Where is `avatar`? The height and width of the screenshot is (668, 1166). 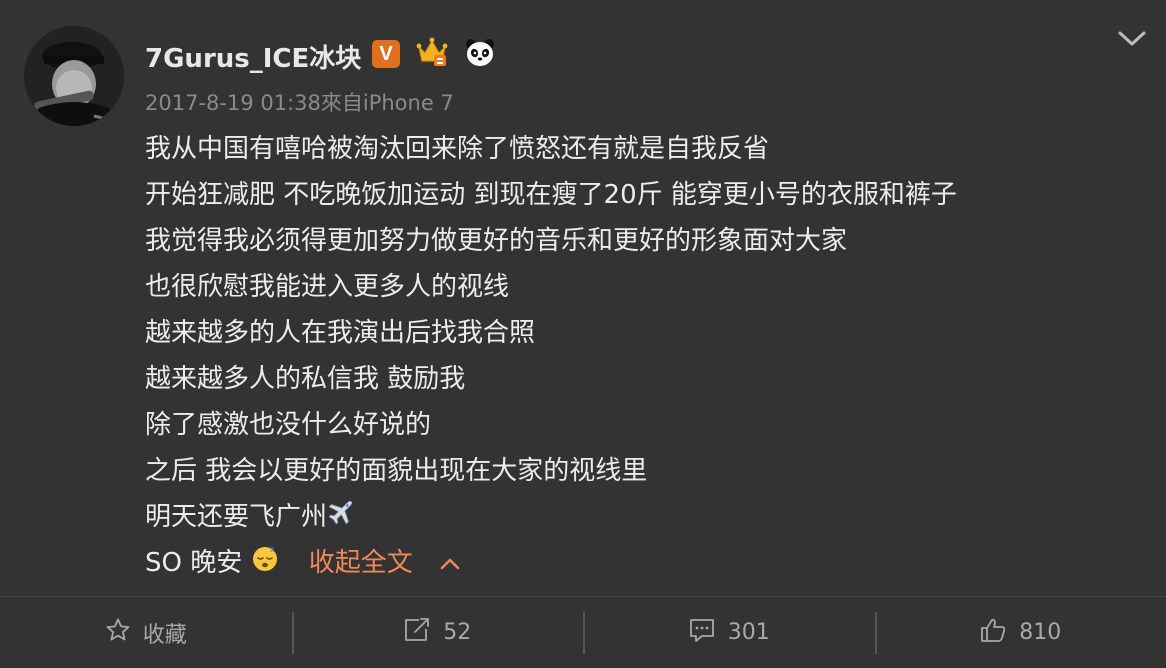
avatar is located at coordinates (74, 76).